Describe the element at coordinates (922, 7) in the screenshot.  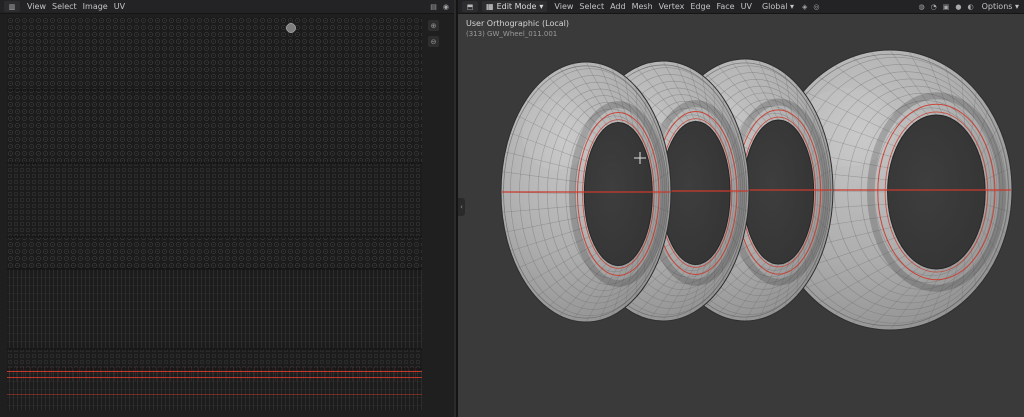
I see `visibility-icon: ◍` at that location.